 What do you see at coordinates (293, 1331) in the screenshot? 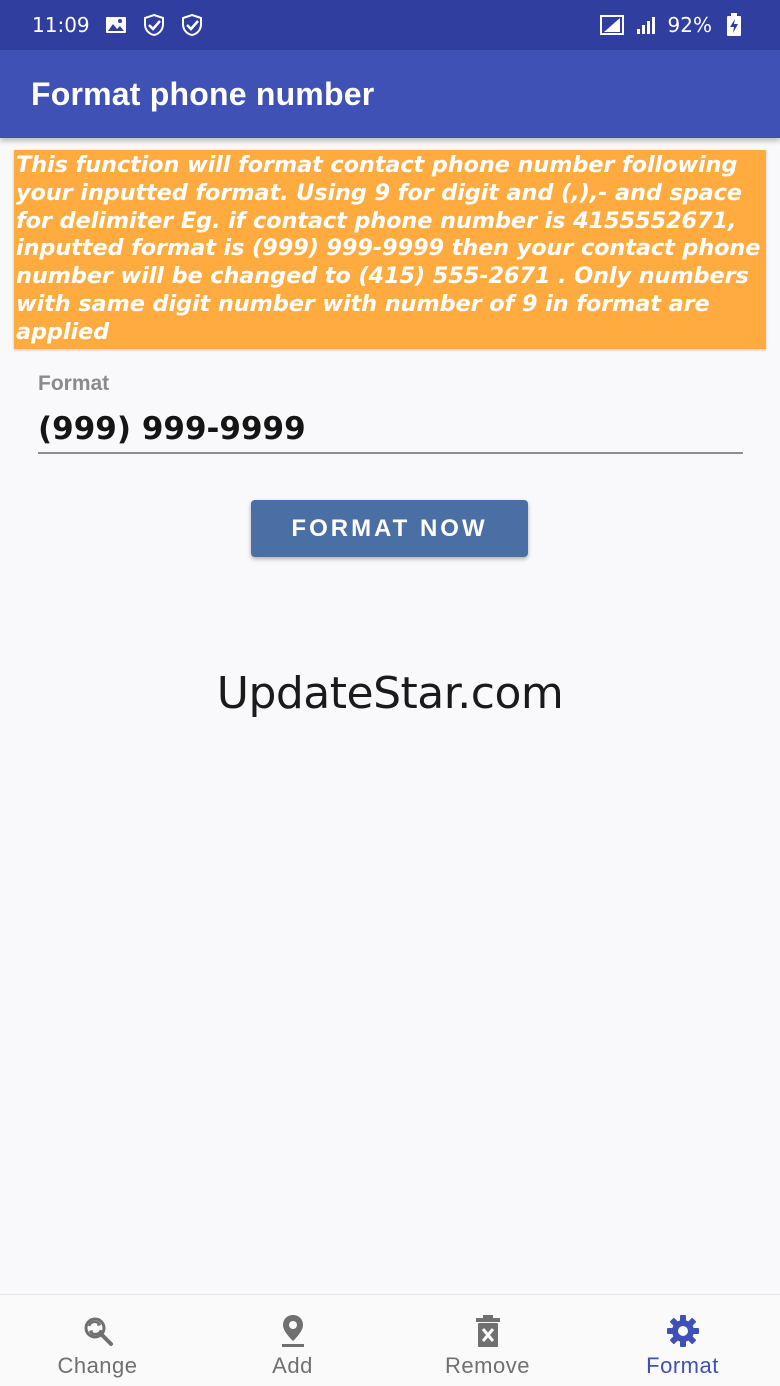
I see `location-pin-icon` at bounding box center [293, 1331].